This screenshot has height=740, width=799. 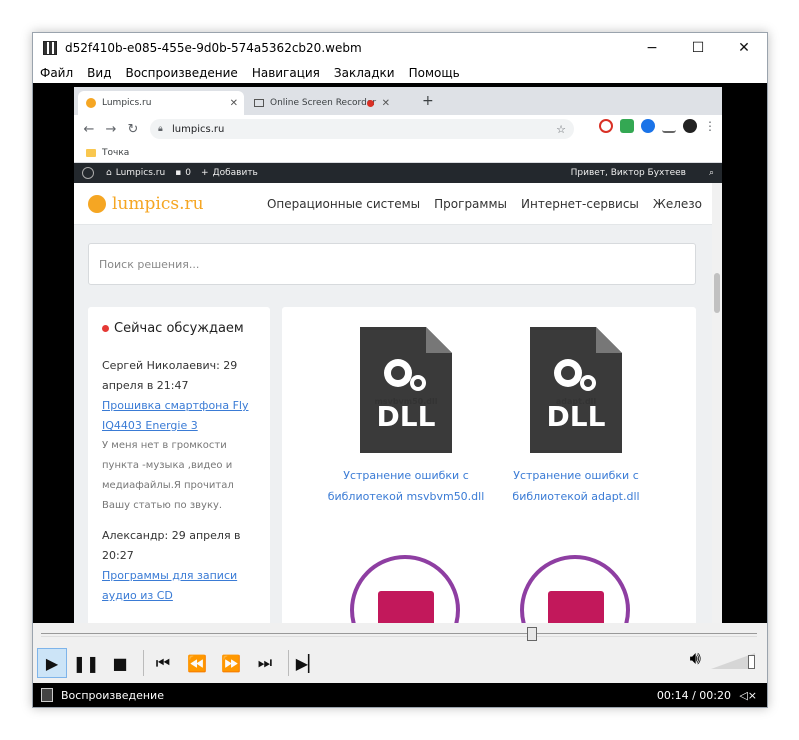 I want to click on playback-controls: ▶ ❚❚ ■ ⏮ ⏪ ⏩ ⏭ ▶▏ 🔊︎, so click(x=400, y=653).